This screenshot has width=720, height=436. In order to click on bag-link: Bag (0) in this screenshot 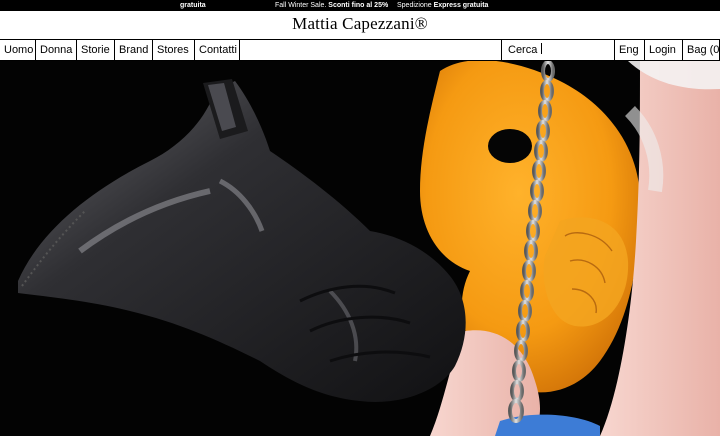, I will do `click(701, 50)`.